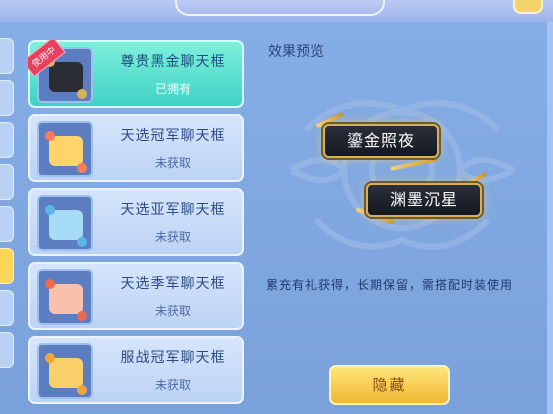  Describe the element at coordinates (136, 74) in the screenshot. I see `chat-frame-item: 使用中 尊贵黑金聊天框 已拥有` at that location.